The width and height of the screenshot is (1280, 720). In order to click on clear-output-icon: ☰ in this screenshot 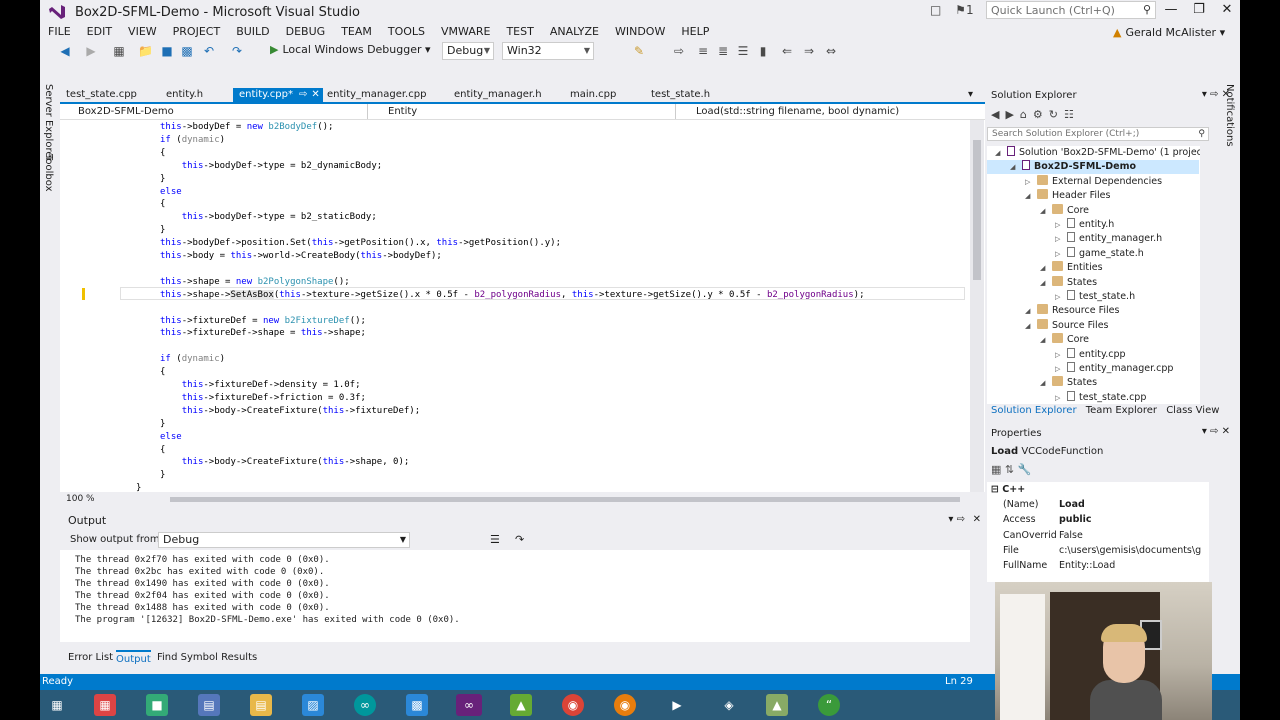, I will do `click(495, 539)`.